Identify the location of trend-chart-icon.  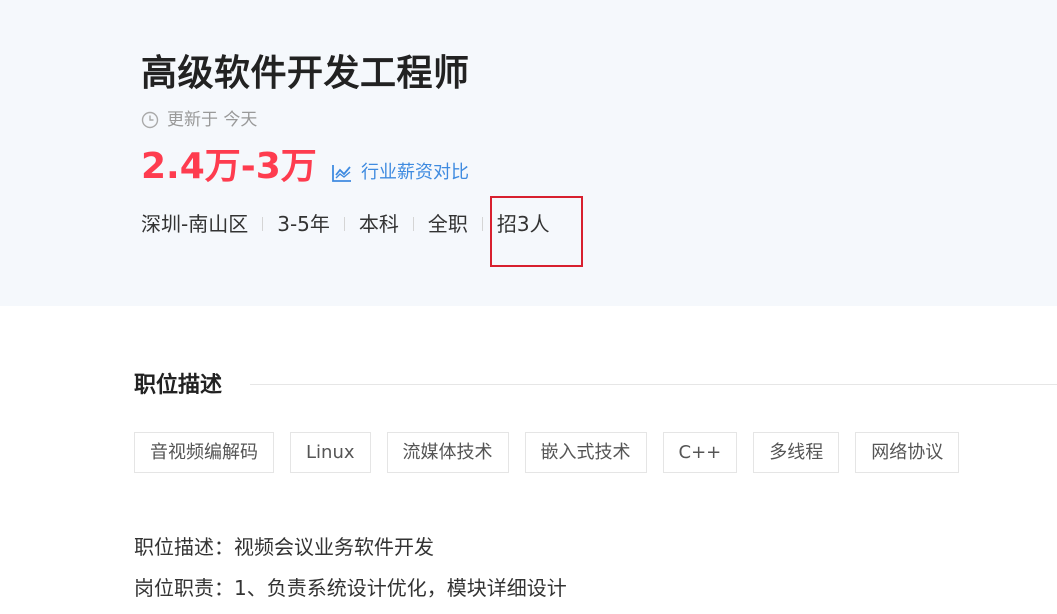
(341, 173).